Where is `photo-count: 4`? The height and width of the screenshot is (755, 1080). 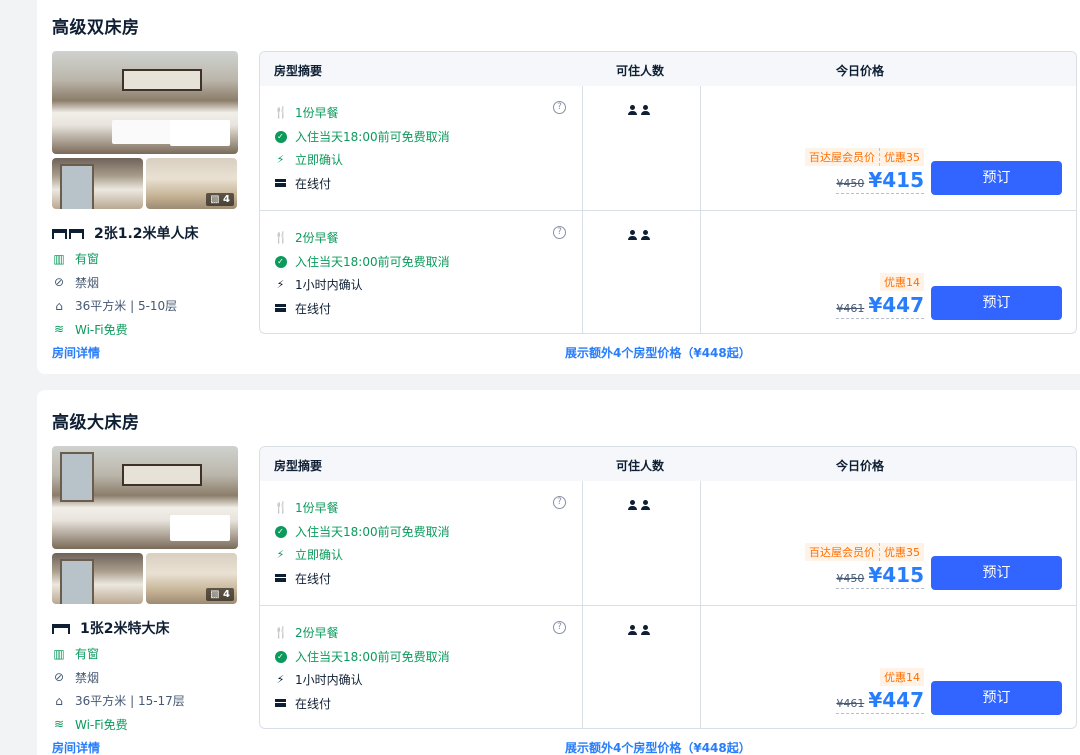 photo-count: 4 is located at coordinates (226, 199).